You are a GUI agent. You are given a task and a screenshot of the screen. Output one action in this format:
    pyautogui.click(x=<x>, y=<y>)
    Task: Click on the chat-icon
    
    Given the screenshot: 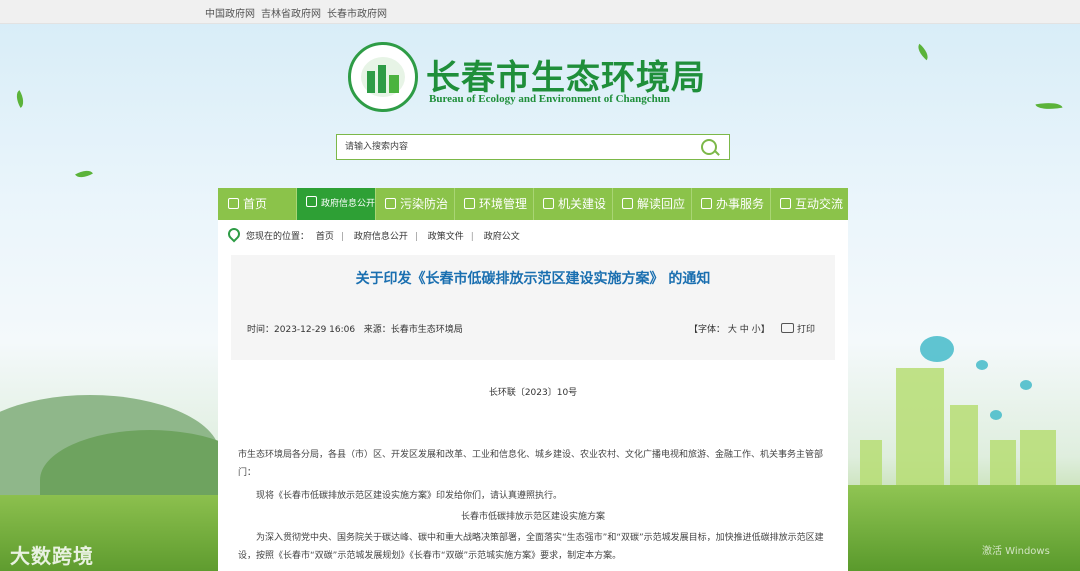 What is the action you would take?
    pyautogui.click(x=627, y=203)
    